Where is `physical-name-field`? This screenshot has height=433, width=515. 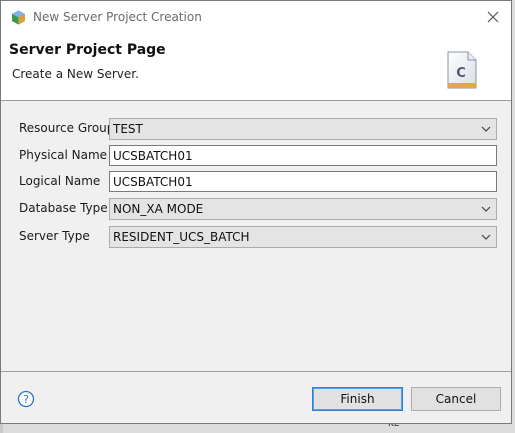
physical-name-field is located at coordinates (303, 155).